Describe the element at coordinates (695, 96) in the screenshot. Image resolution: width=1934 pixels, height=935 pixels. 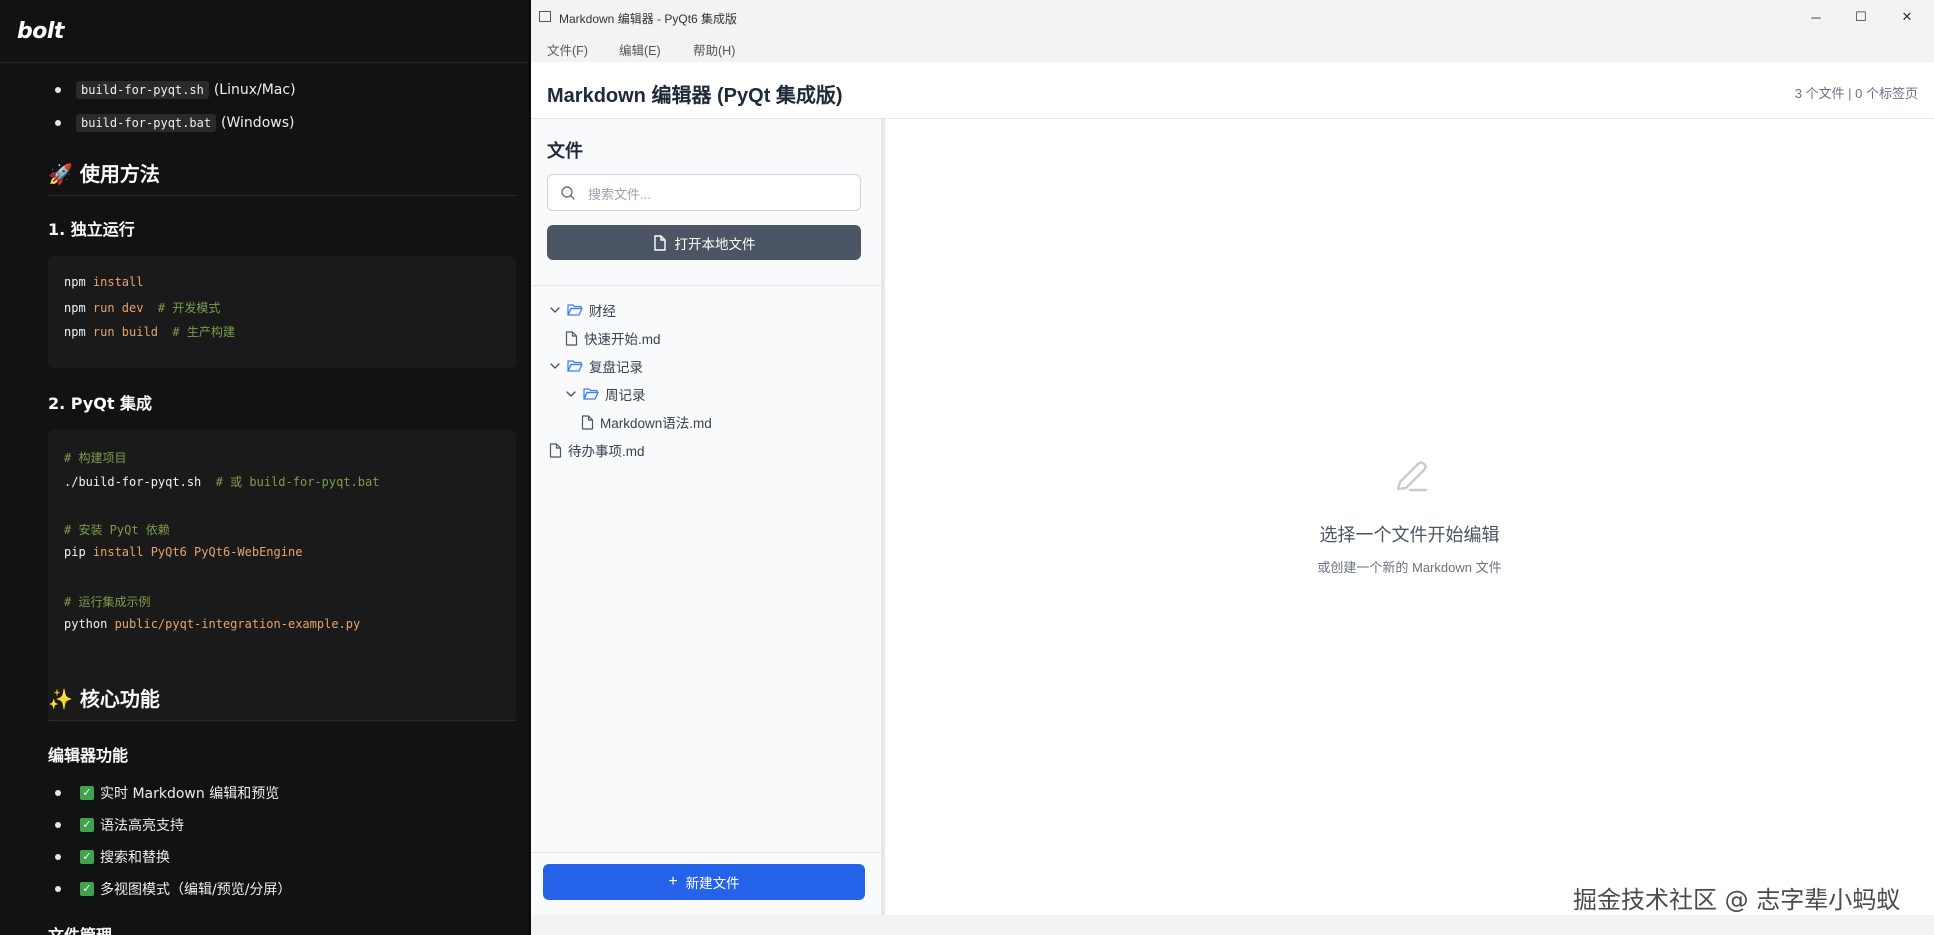
I see `app-title: Markdown 编辑器 (PyQt 集成版)` at that location.